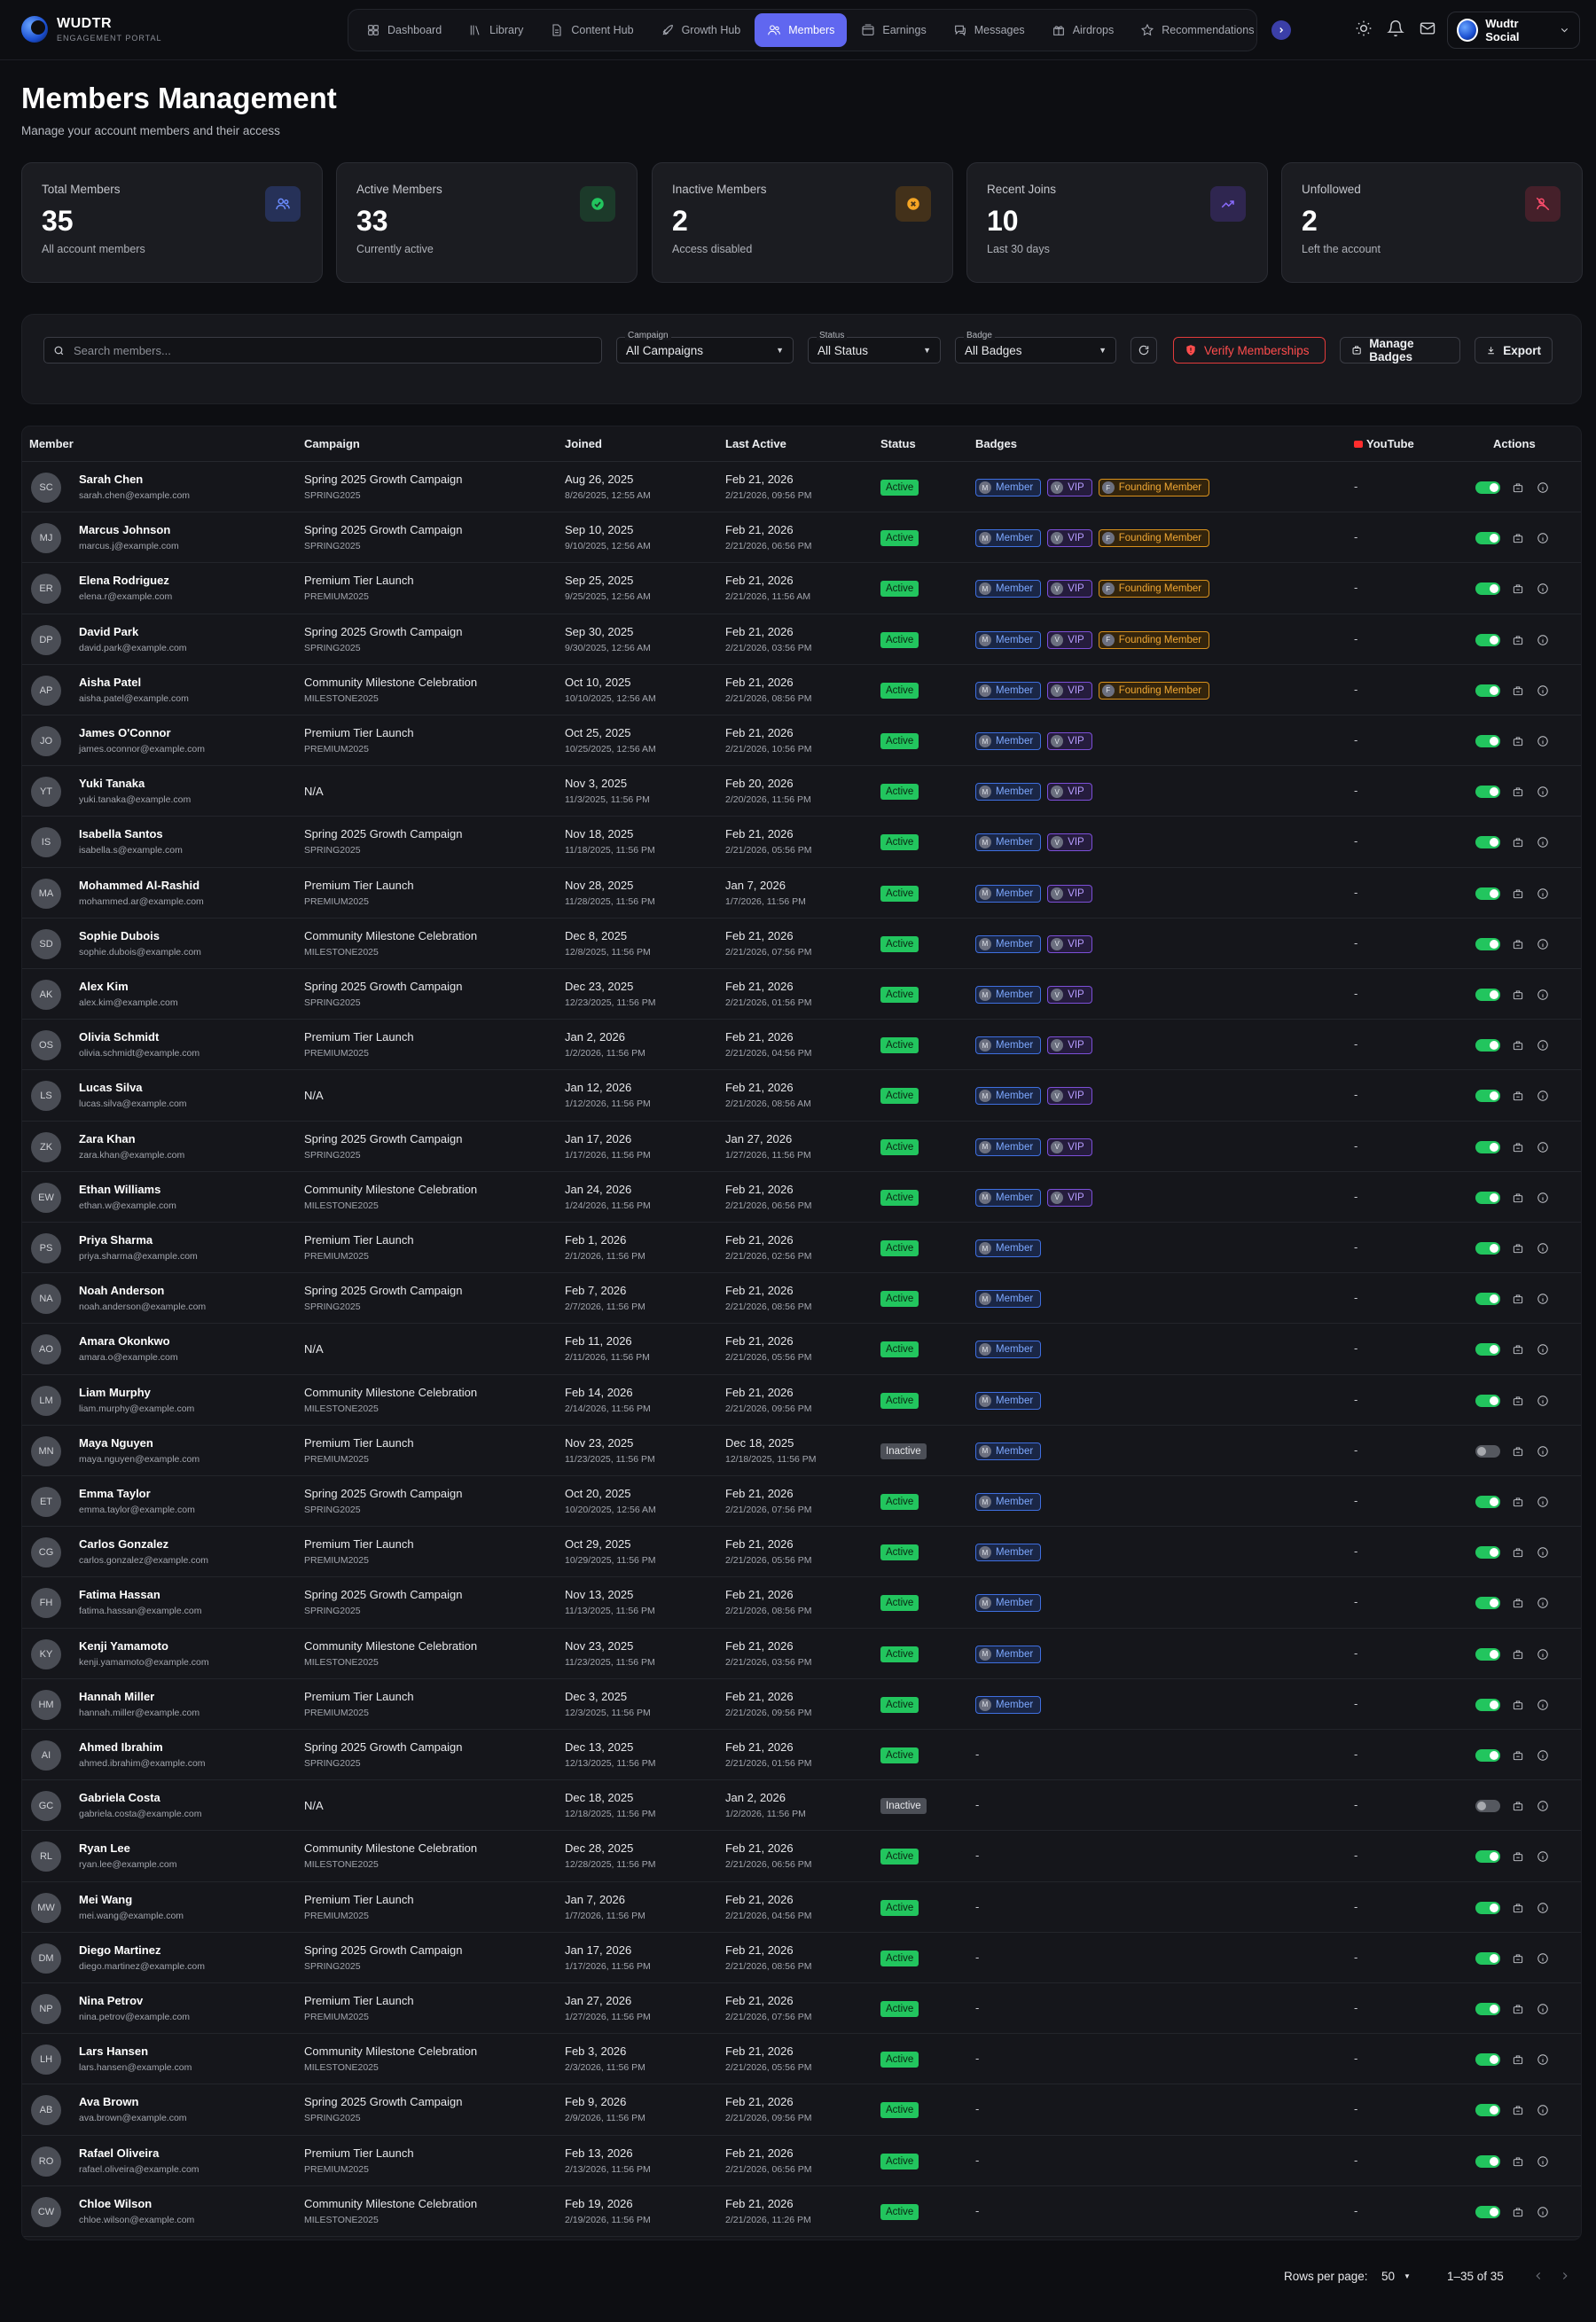 The width and height of the screenshot is (1596, 2322). Describe the element at coordinates (116, 1443) in the screenshot. I see `member-name: Maya Nguyen` at that location.